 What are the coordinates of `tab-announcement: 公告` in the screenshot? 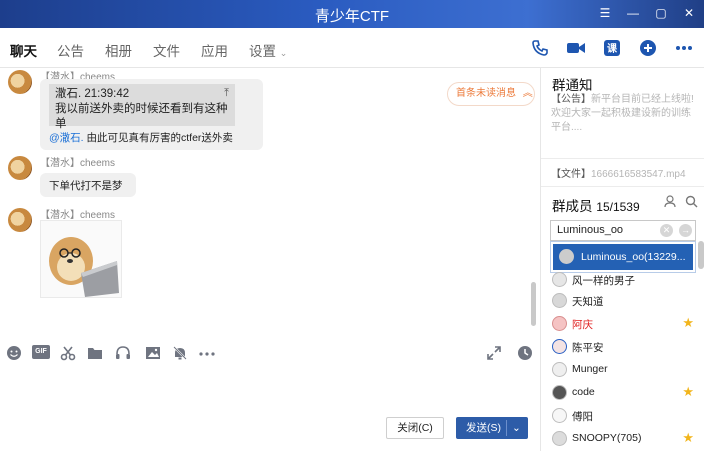 It's located at (70, 50).